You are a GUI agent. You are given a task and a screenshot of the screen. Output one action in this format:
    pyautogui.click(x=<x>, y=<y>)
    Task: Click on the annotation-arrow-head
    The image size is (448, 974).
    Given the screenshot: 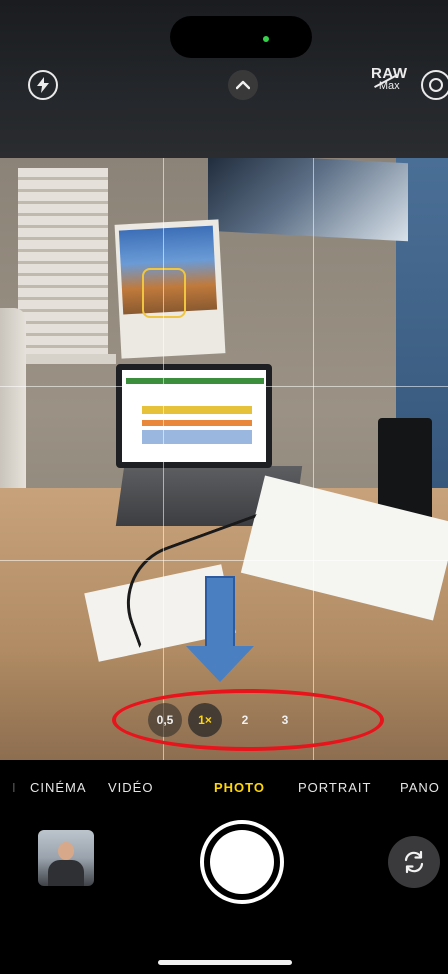 What is the action you would take?
    pyautogui.click(x=220, y=664)
    